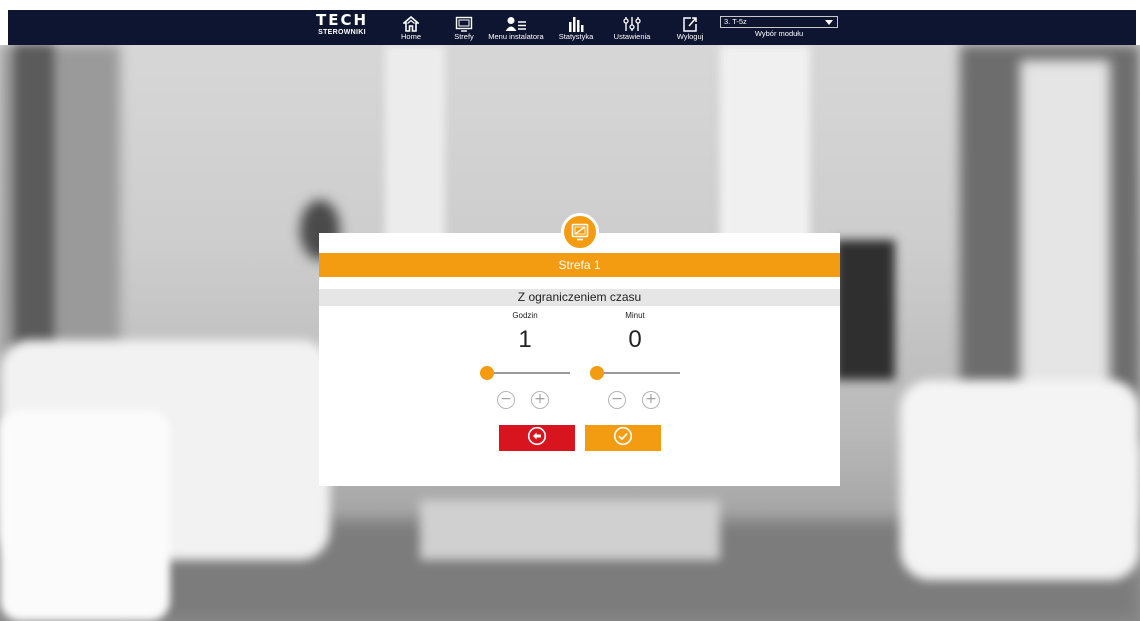 The width and height of the screenshot is (1140, 621). I want to click on module-select-caption: Wybór modułu, so click(779, 33).